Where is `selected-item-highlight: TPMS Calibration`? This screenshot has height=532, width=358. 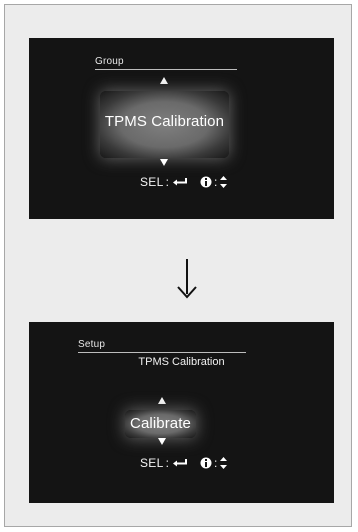
selected-item-highlight: TPMS Calibration is located at coordinates (164, 124).